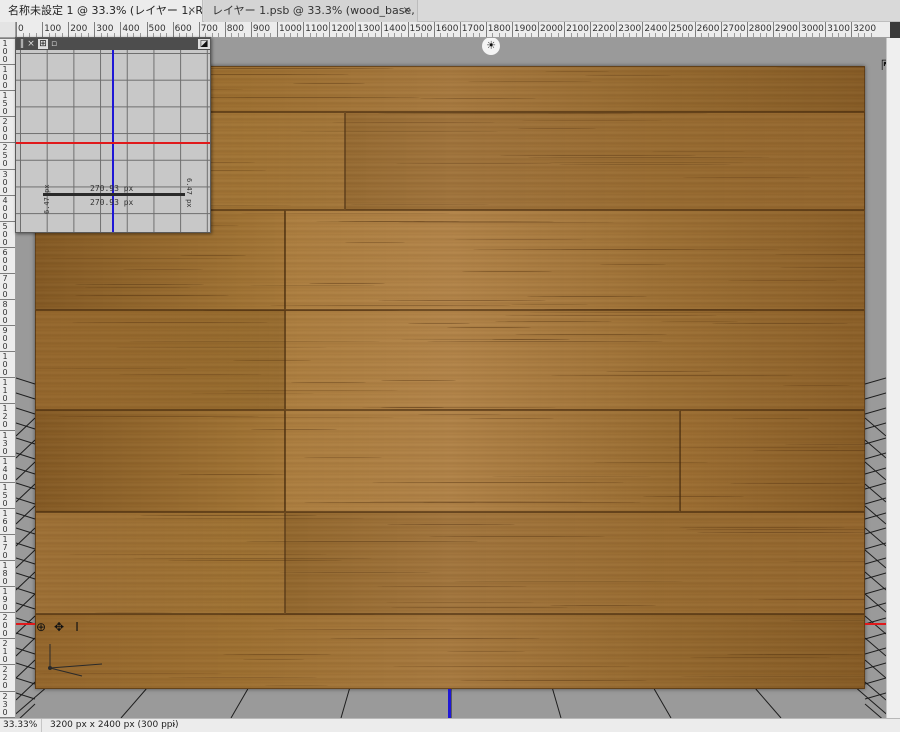 This screenshot has height=732, width=900. Describe the element at coordinates (41, 627) in the screenshot. I see `globe-icon: ⊕` at that location.